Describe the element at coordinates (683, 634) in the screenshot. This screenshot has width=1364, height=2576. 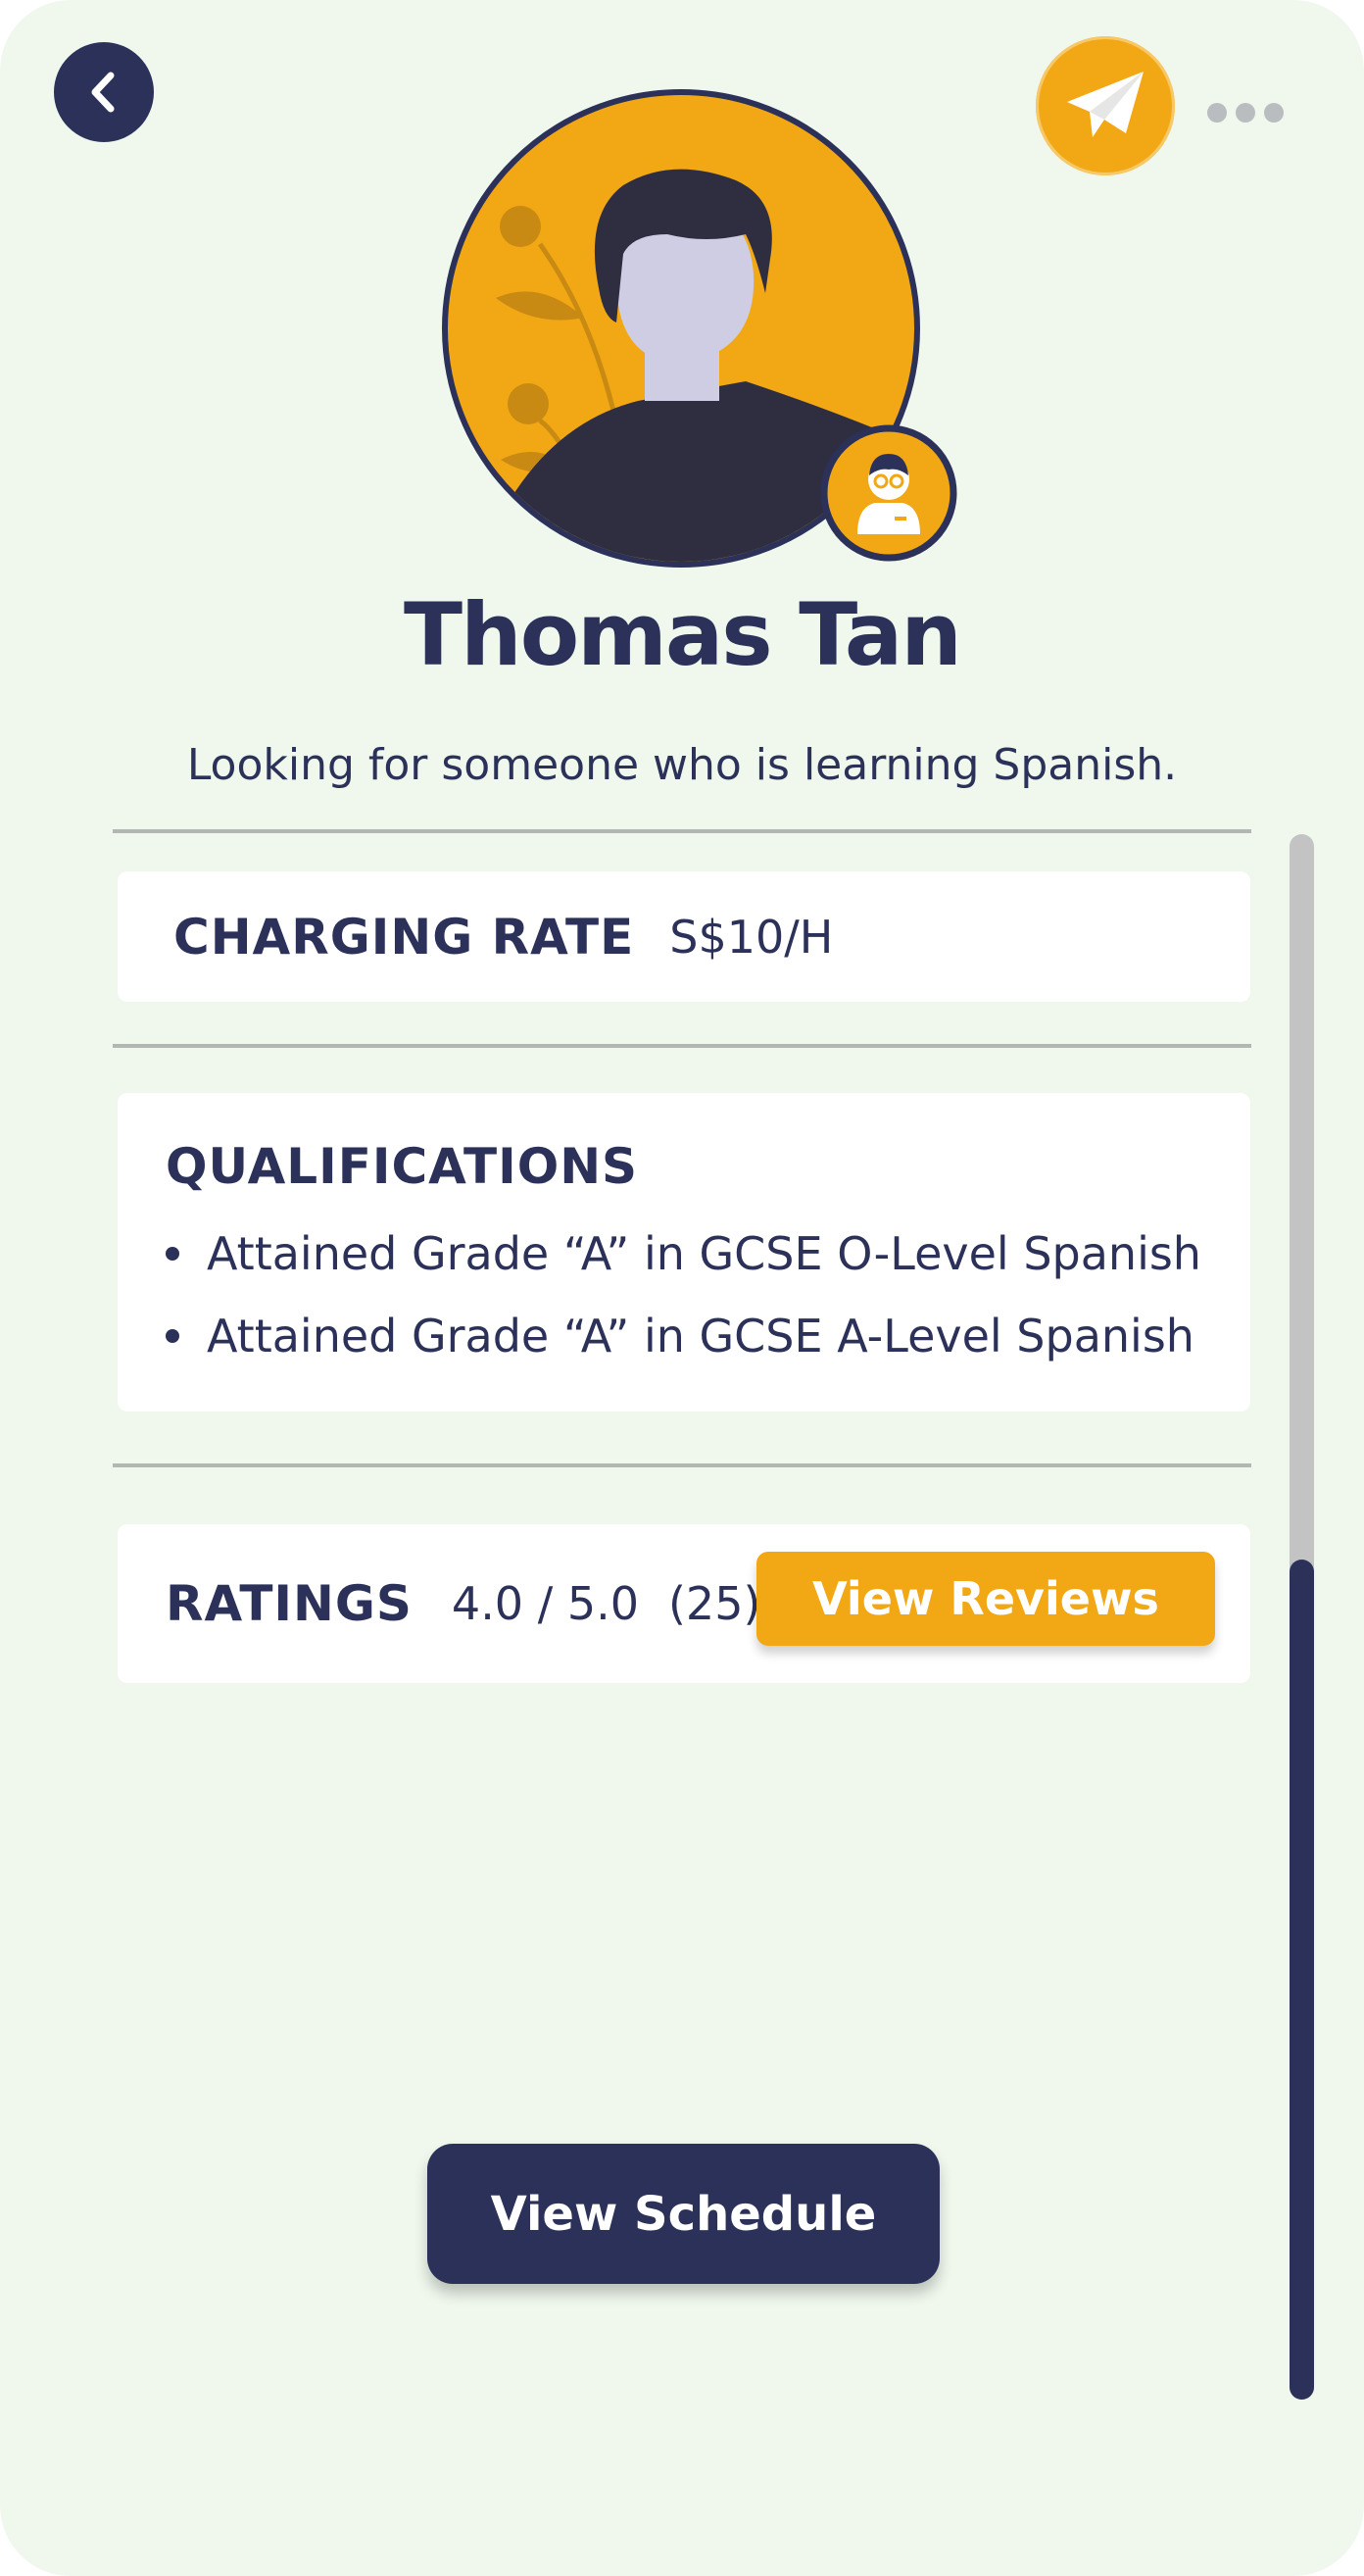
I see `profile-name: Thomas Tan` at that location.